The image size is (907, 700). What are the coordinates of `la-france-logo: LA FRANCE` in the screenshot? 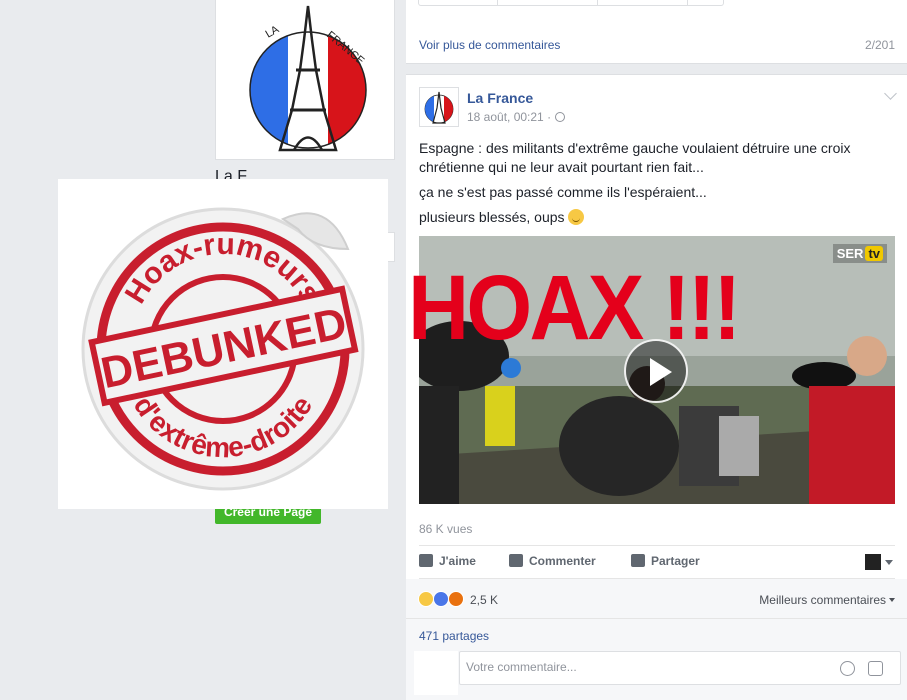 It's located at (308, 78).